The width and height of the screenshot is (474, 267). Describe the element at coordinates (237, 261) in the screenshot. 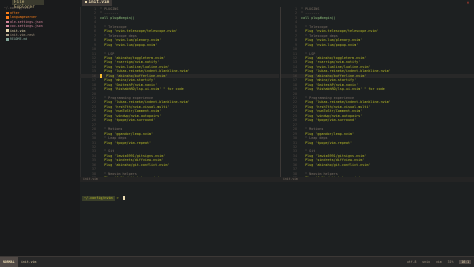

I see `status-bar: NORMAL init.vim utf-8 unix vim 31% 16:1` at that location.